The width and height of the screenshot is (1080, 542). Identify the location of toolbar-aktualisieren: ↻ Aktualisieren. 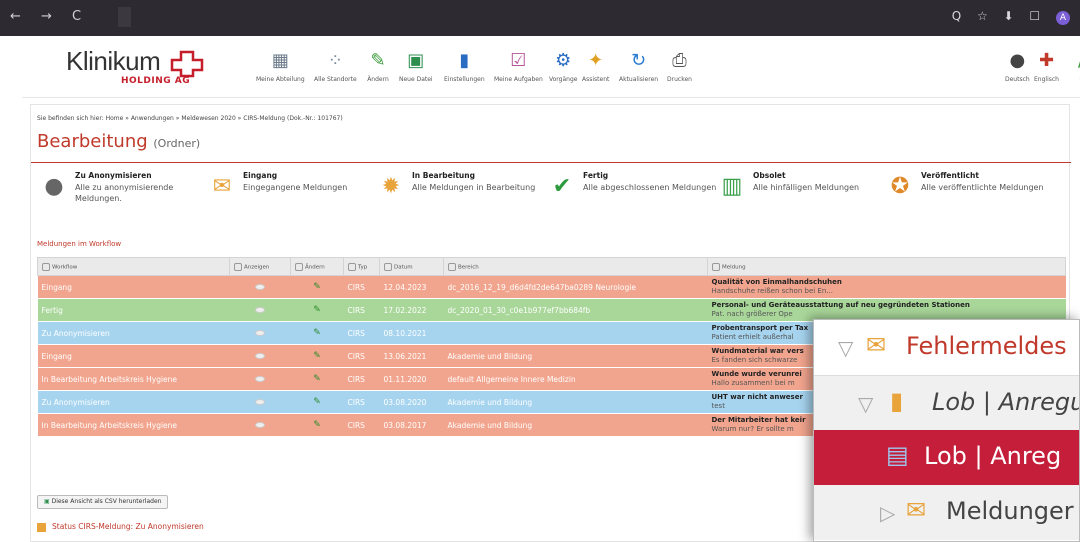
(638, 66).